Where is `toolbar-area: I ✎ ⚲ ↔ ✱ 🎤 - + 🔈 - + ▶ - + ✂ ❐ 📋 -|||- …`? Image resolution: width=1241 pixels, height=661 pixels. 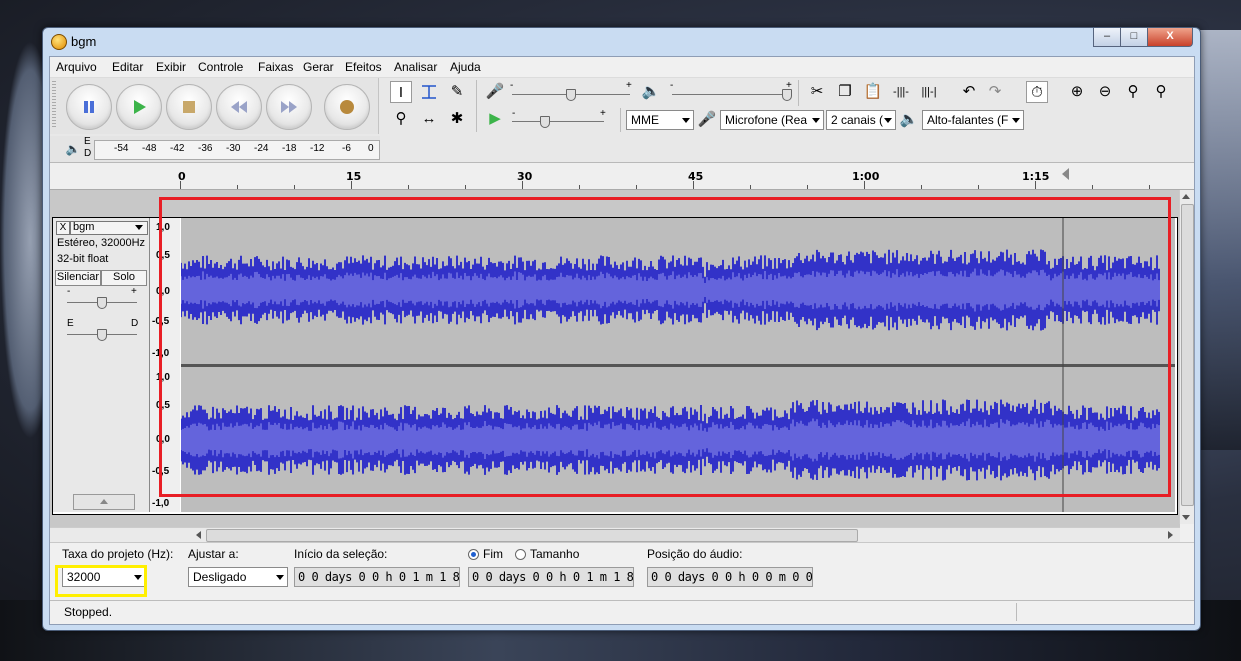
toolbar-area: I ✎ ⚲ ↔ ✱ 🎤 - + 🔈 - + ▶ - + ✂ ❐ 📋 -|||- … is located at coordinates (622, 120).